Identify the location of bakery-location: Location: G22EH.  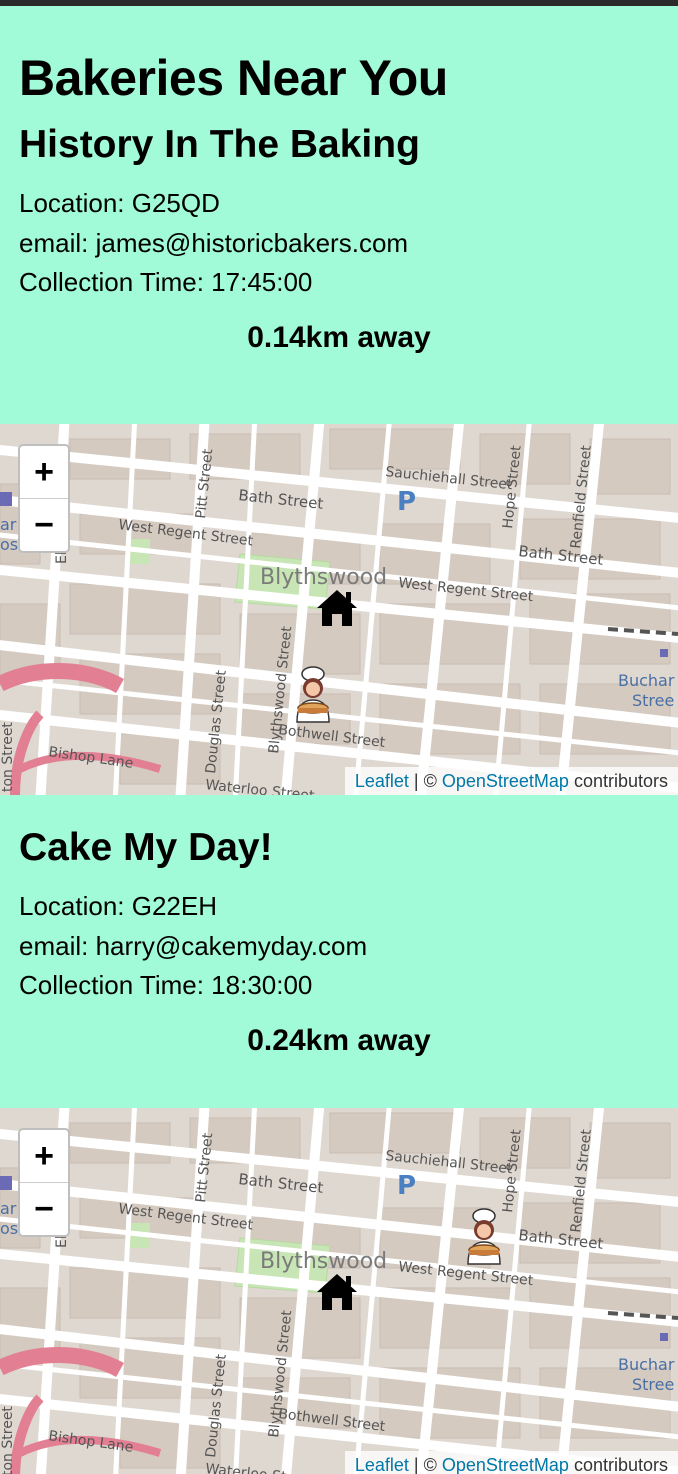
(118, 906).